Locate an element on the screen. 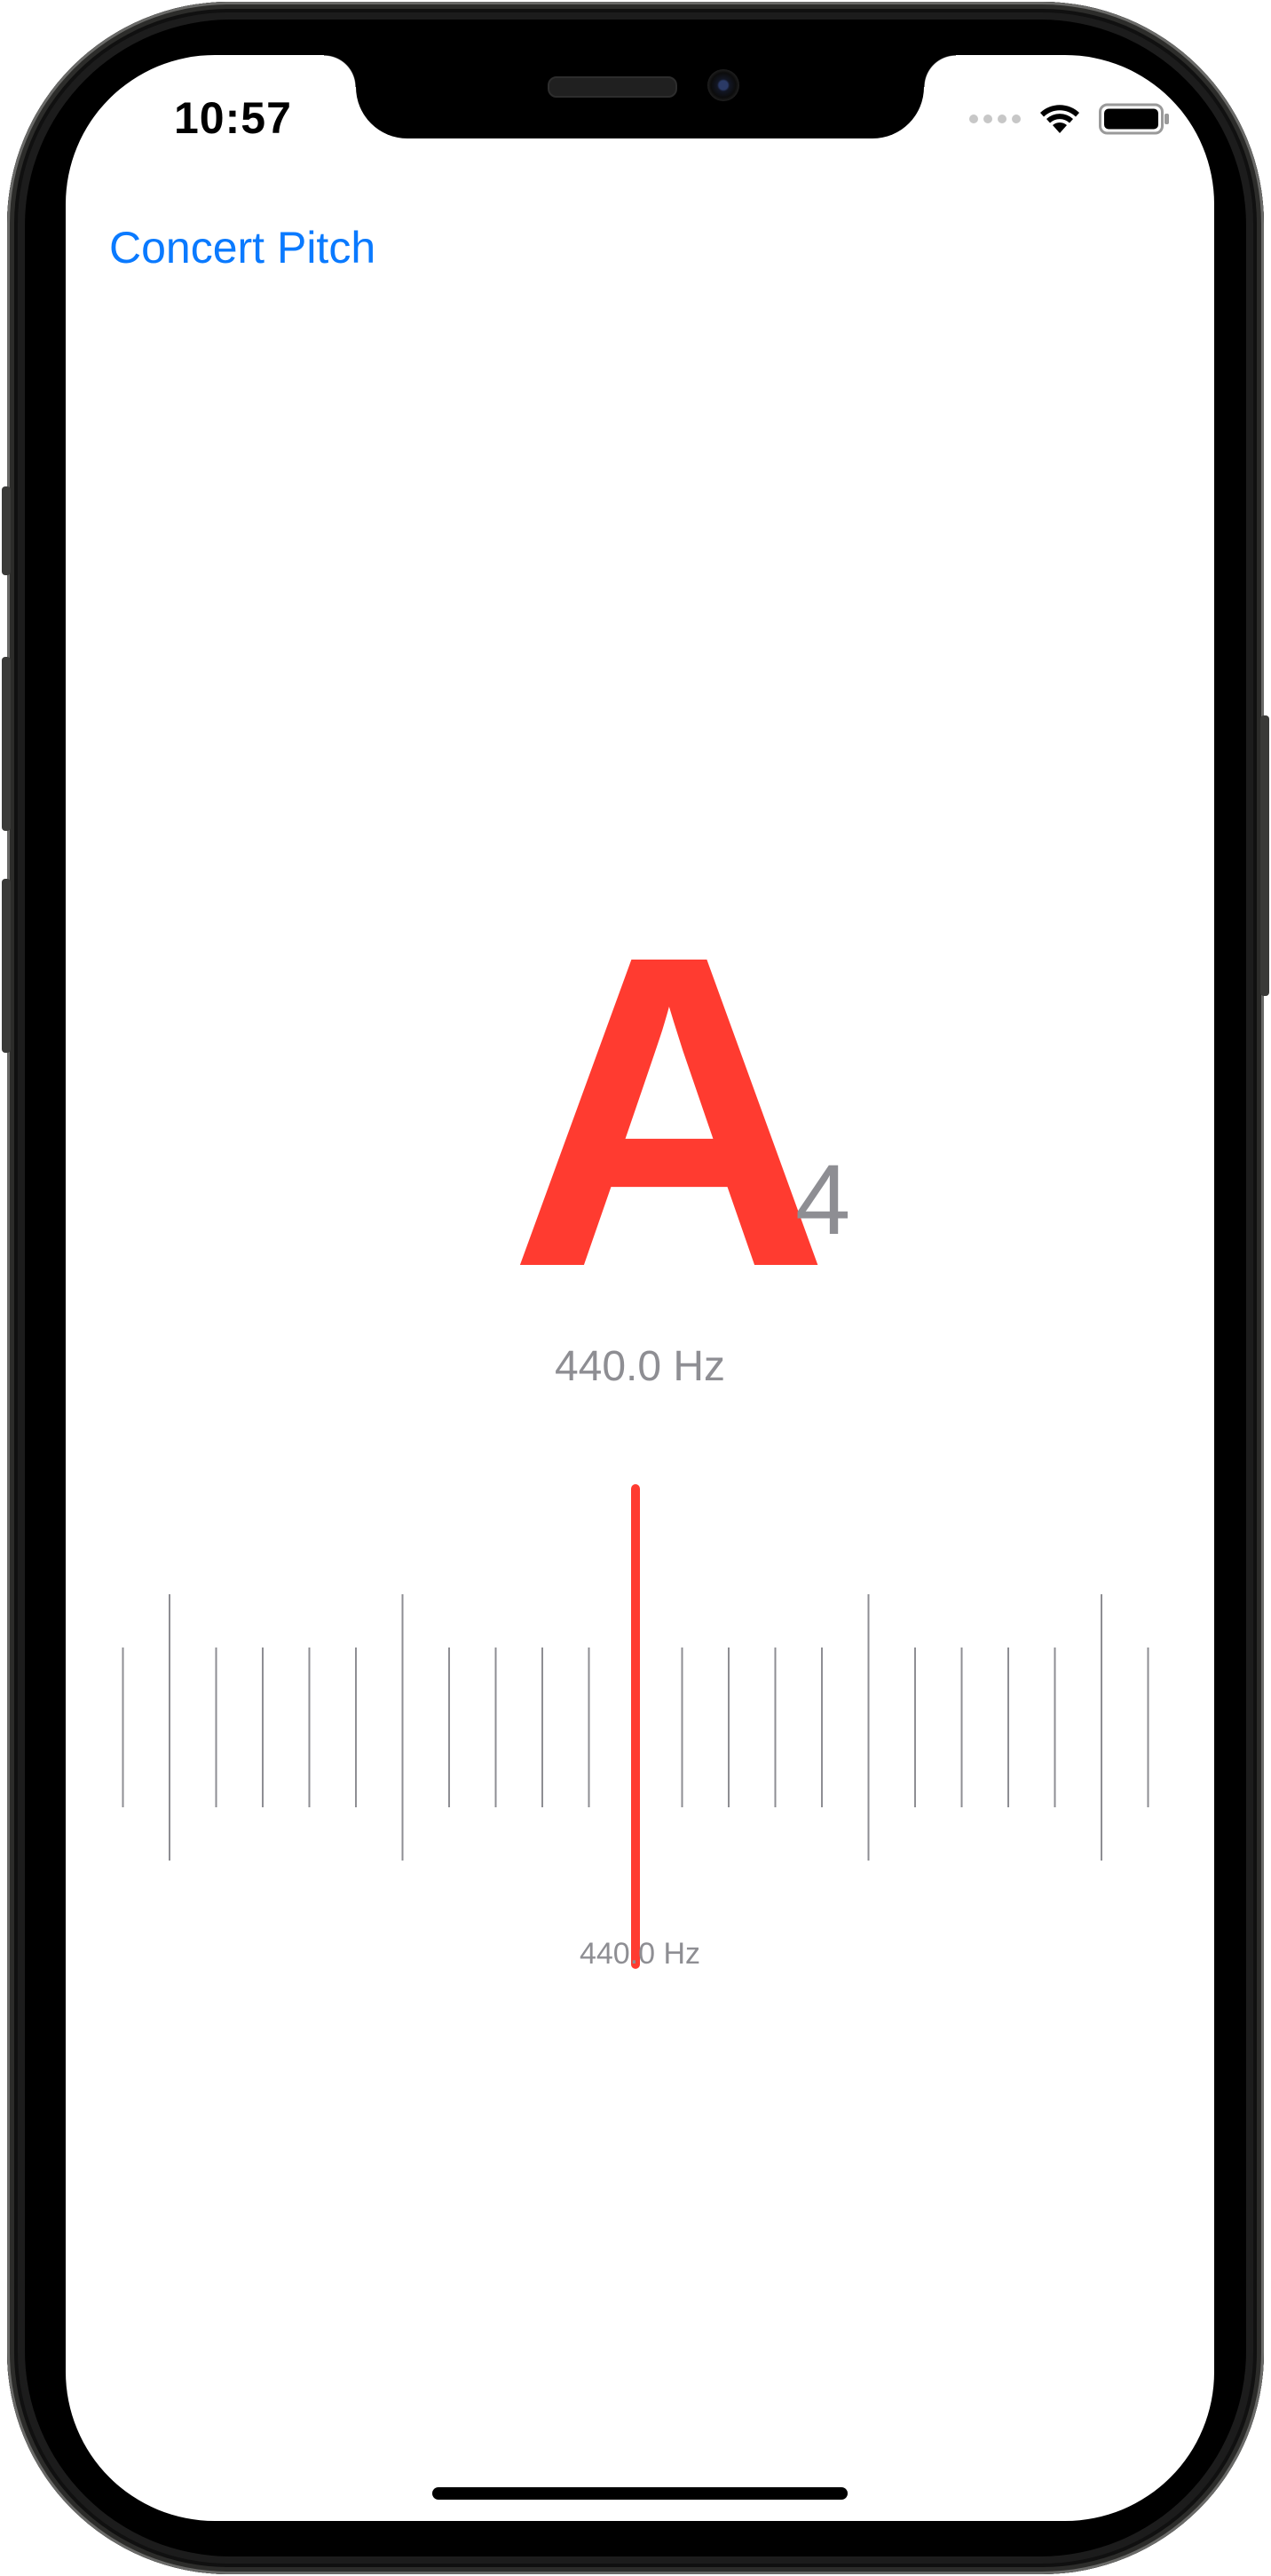 The width and height of the screenshot is (1271, 2576). battery-icon is located at coordinates (1134, 119).